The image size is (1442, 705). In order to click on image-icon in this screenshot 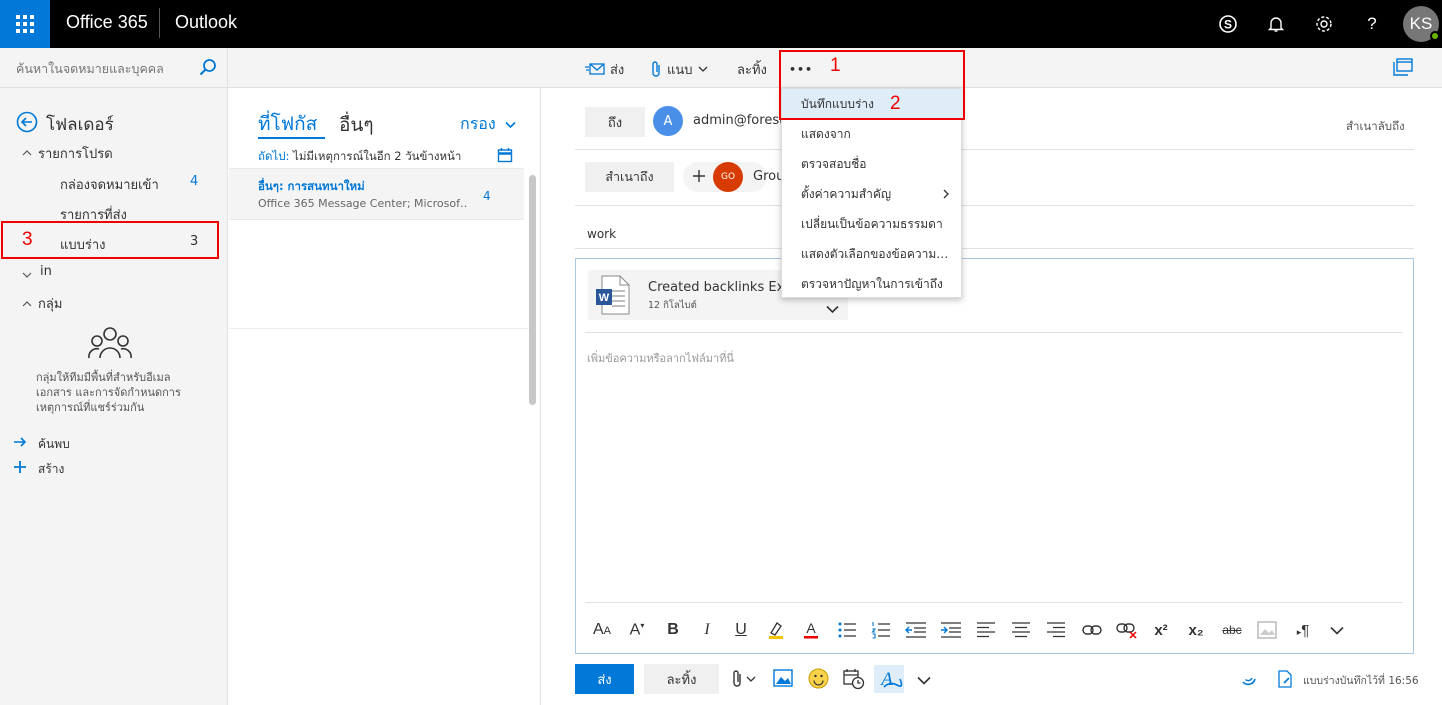, I will do `click(783, 678)`.